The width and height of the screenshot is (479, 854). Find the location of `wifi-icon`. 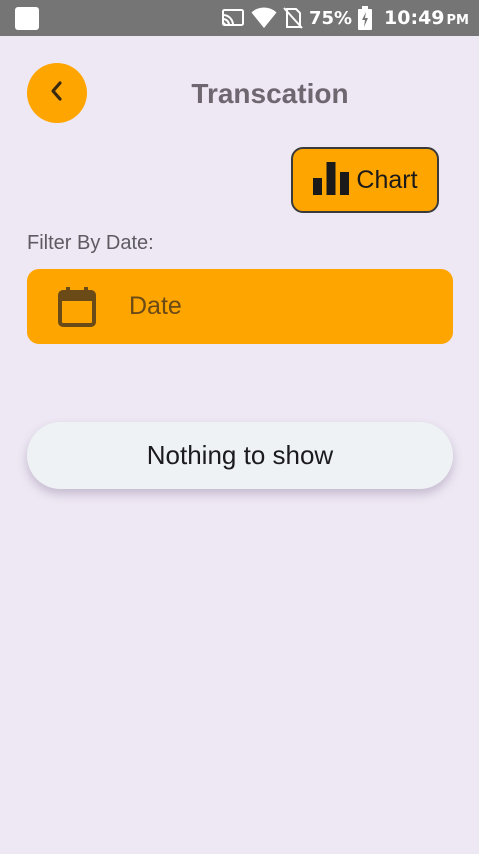

wifi-icon is located at coordinates (264, 18).